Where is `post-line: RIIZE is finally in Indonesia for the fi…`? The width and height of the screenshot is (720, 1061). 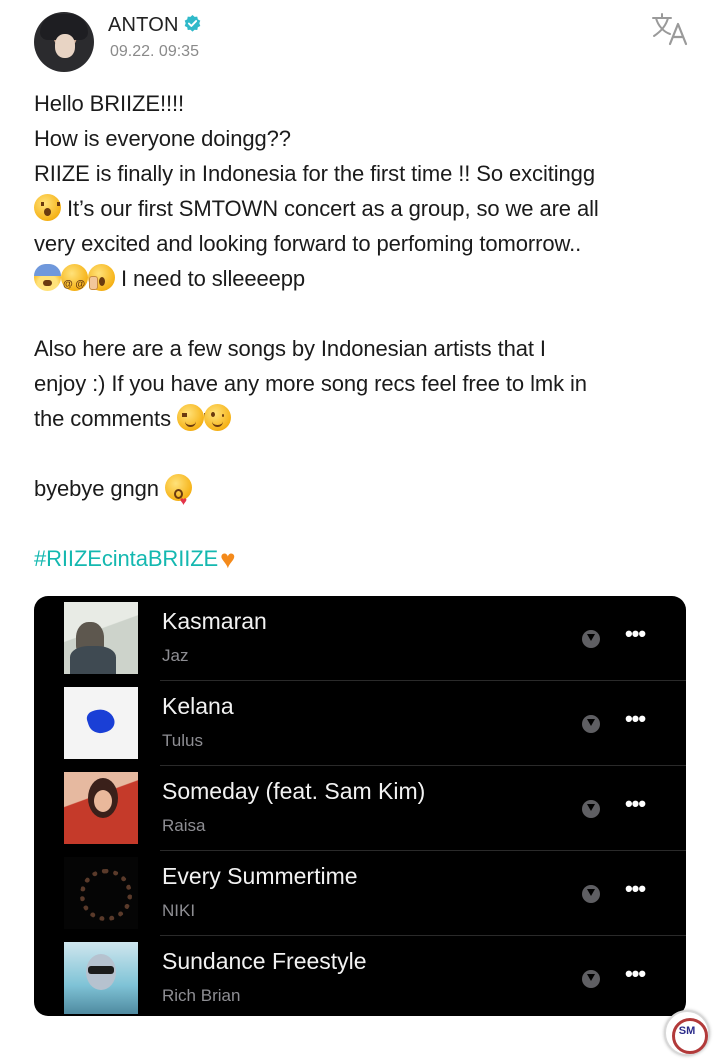 post-line: RIIZE is finally in Indonesia for the fi… is located at coordinates (314, 173).